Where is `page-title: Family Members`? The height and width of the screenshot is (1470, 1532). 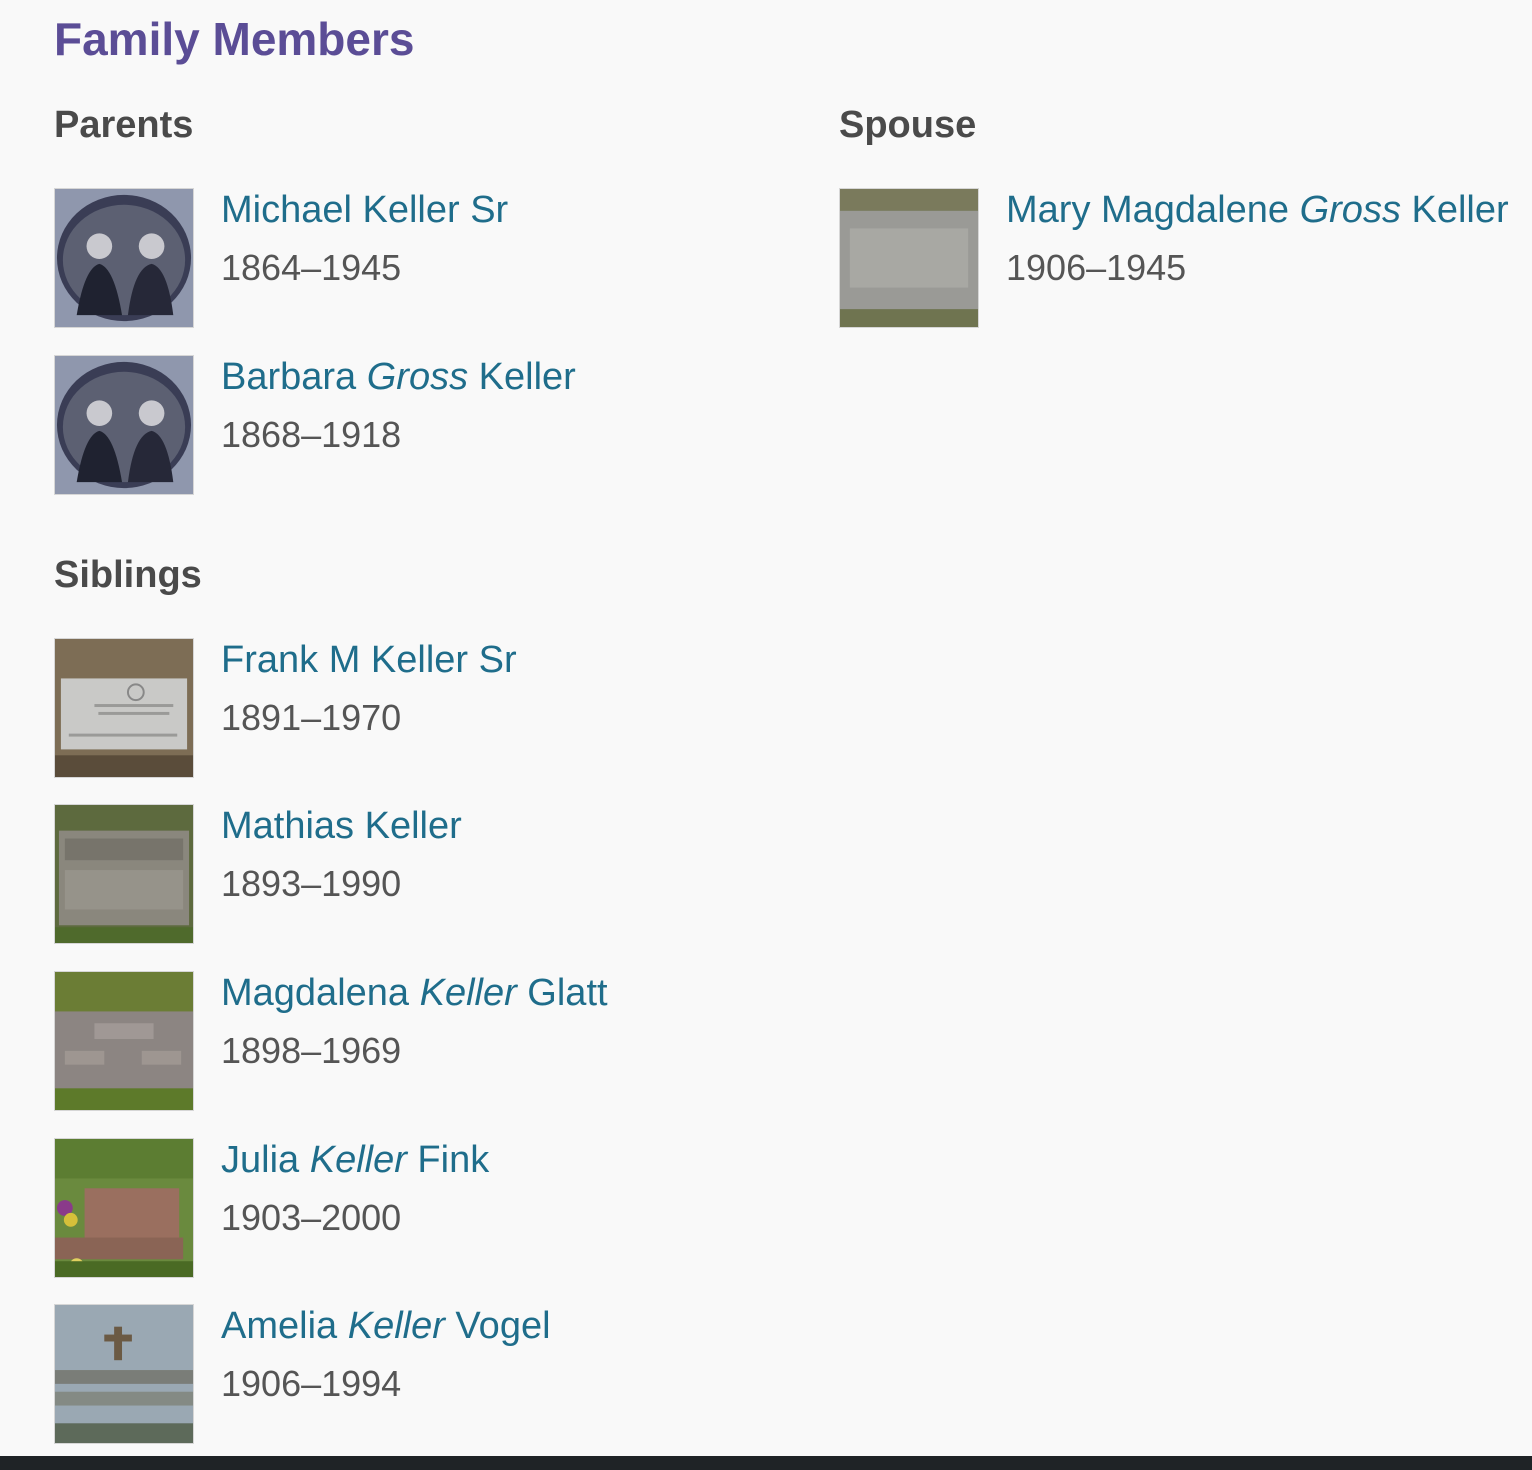
page-title: Family Members is located at coordinates (234, 39).